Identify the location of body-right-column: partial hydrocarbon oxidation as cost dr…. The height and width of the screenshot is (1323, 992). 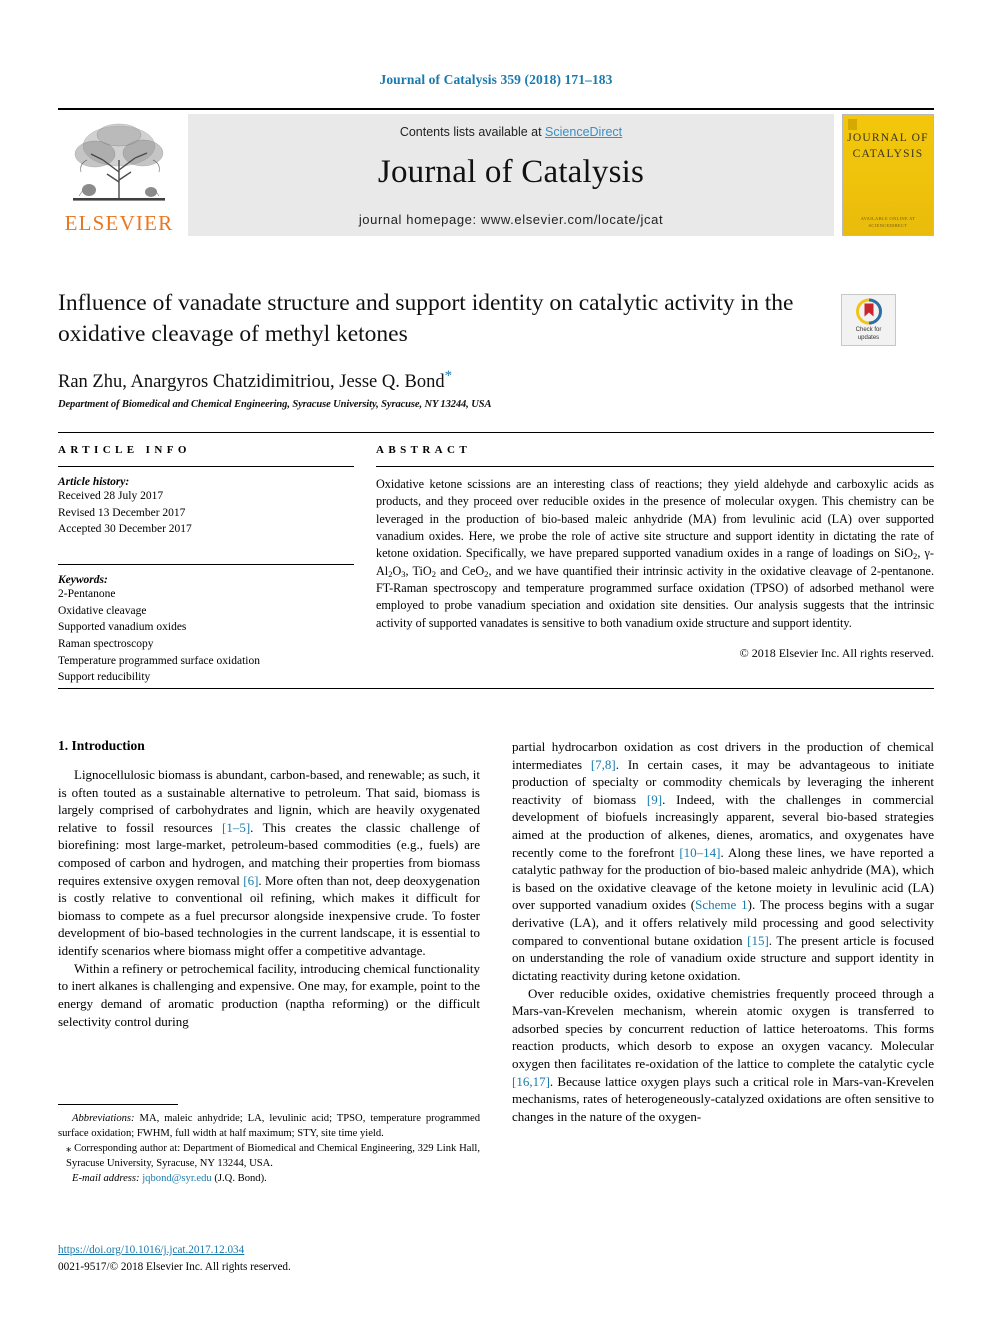
(723, 931).